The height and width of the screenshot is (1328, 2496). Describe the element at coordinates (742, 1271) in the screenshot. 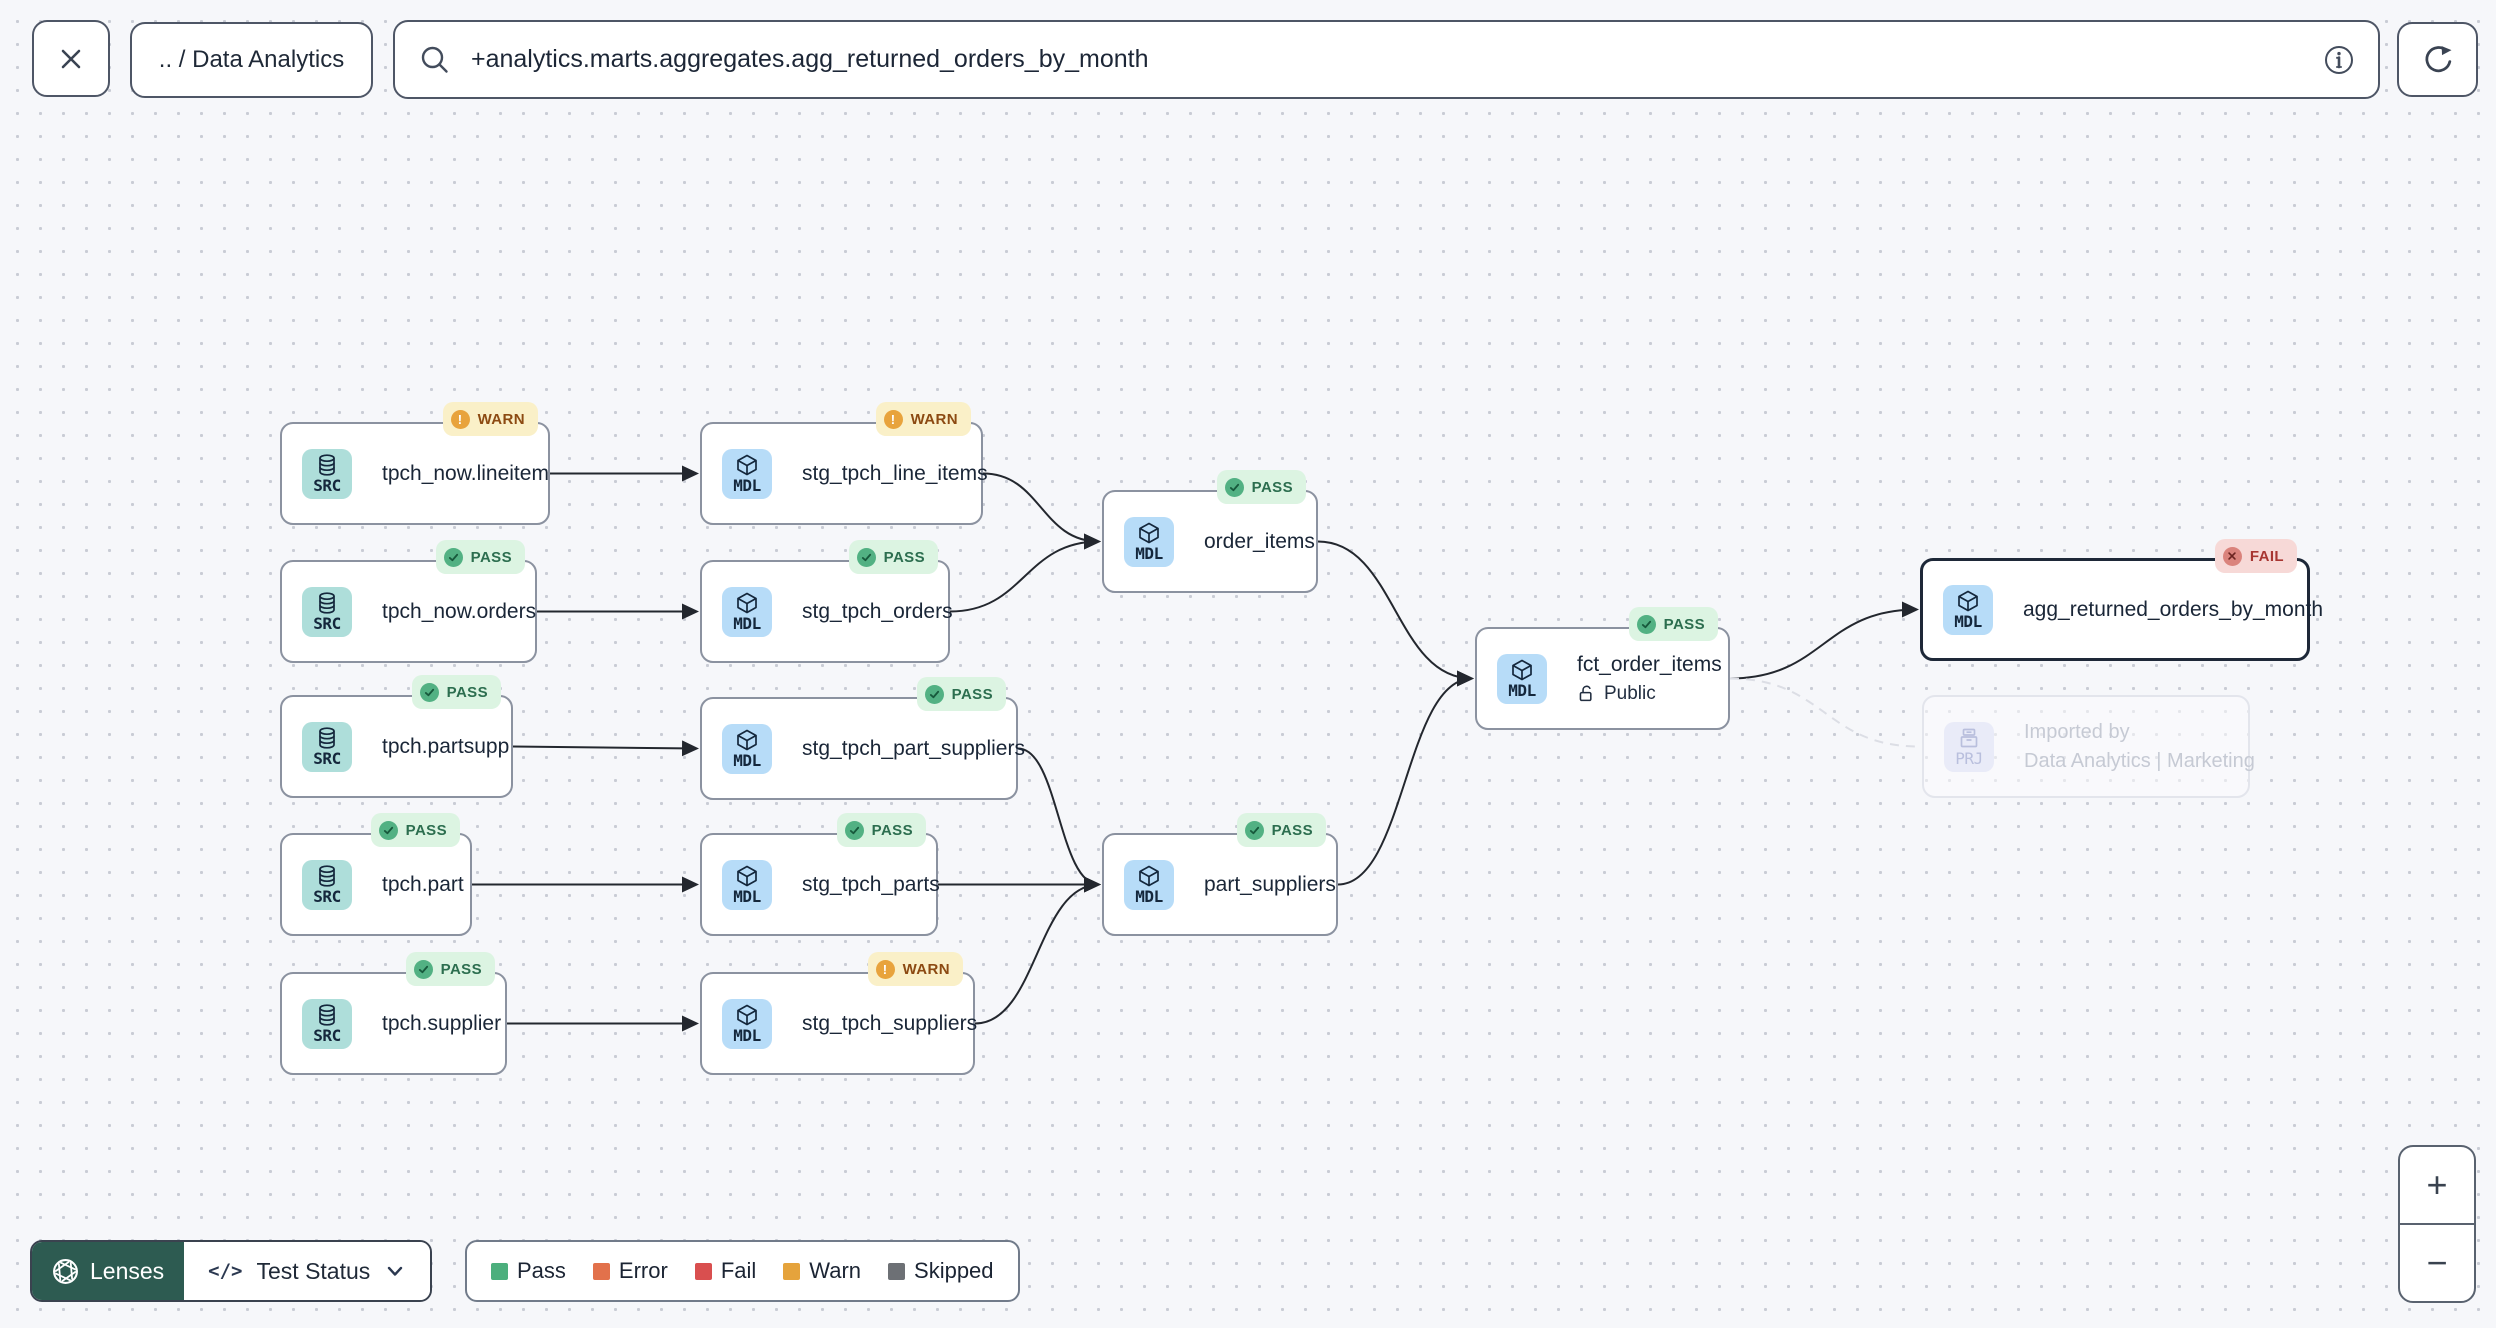

I see `test-status-legend: Pass Error Fail Warn Skipped` at that location.